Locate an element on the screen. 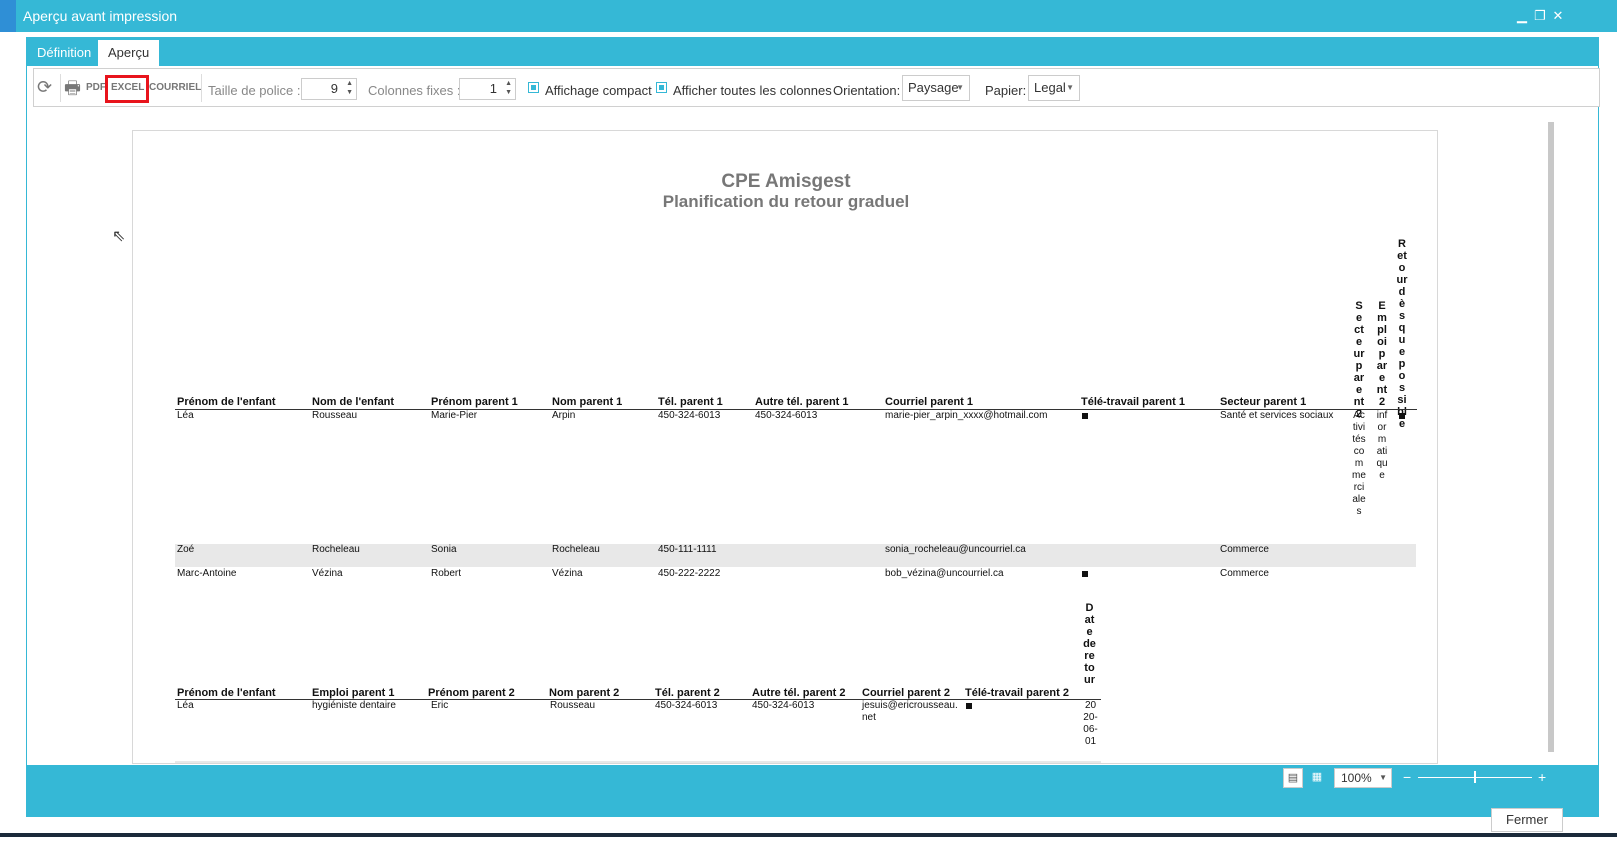 This screenshot has height=863, width=1617. window-titlebar: Aperçu avant impression ▁ ❐ ✕ is located at coordinates (808, 16).